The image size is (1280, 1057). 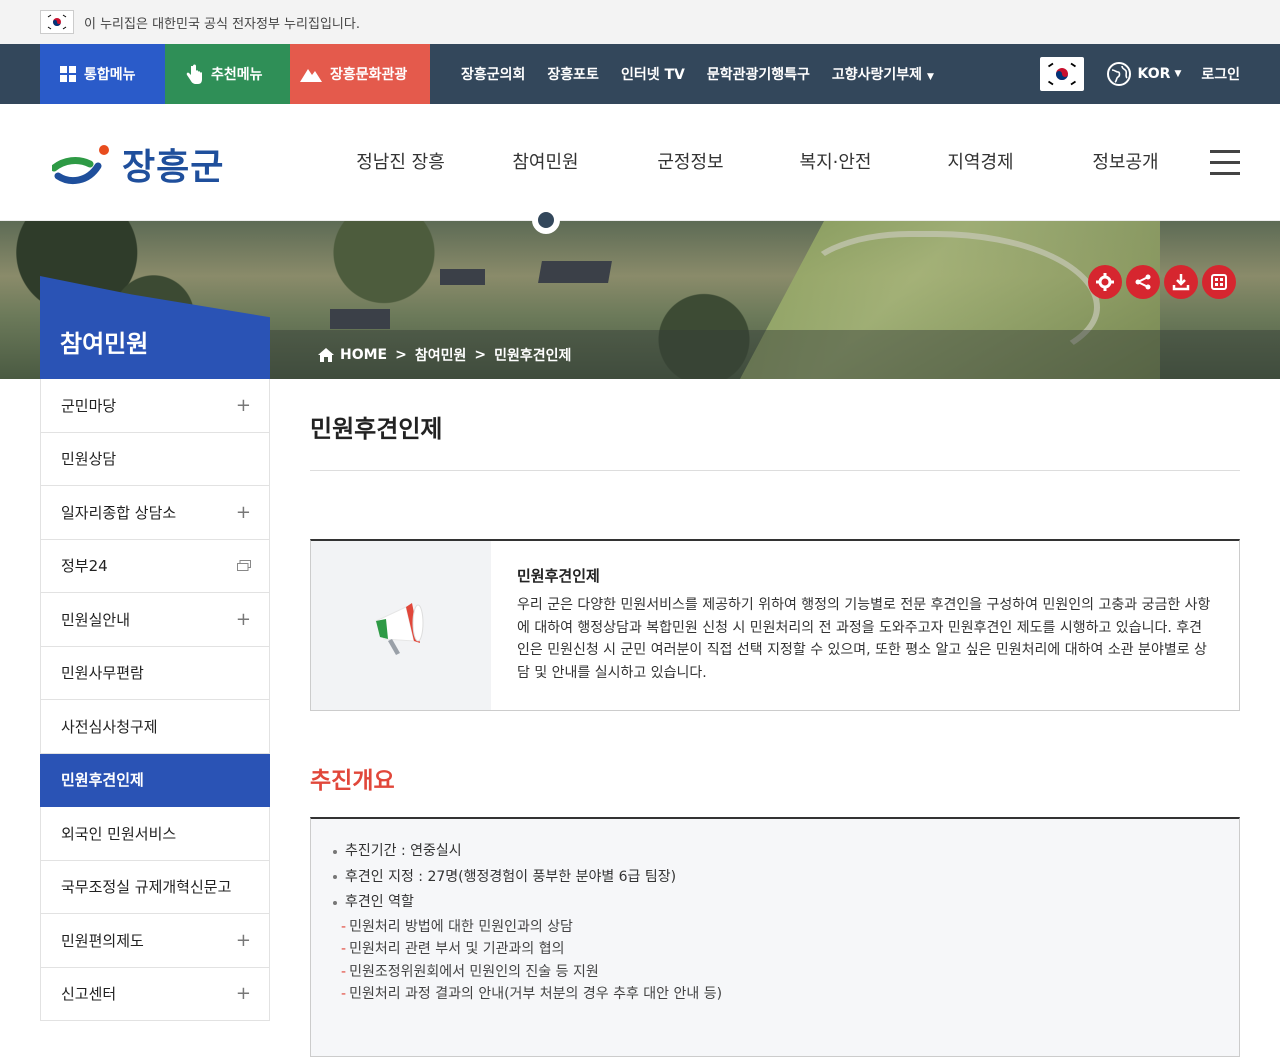 I want to click on internet-tv-link: 인터넷 TV, so click(x=653, y=74).